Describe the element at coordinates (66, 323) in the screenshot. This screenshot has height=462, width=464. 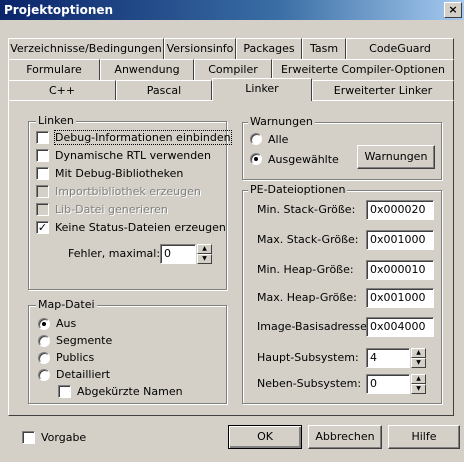
I see `radio-label: Aus` at that location.